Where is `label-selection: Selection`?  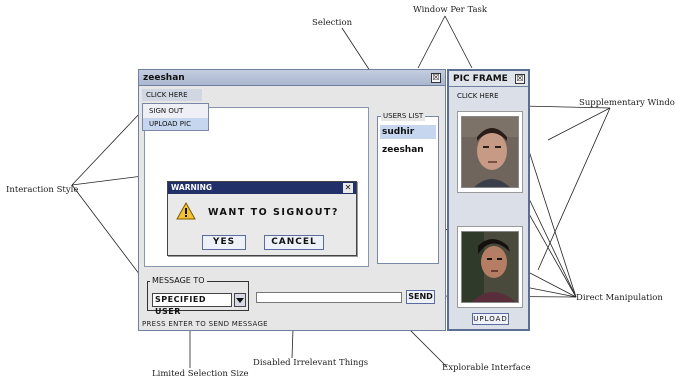 label-selection: Selection is located at coordinates (332, 23).